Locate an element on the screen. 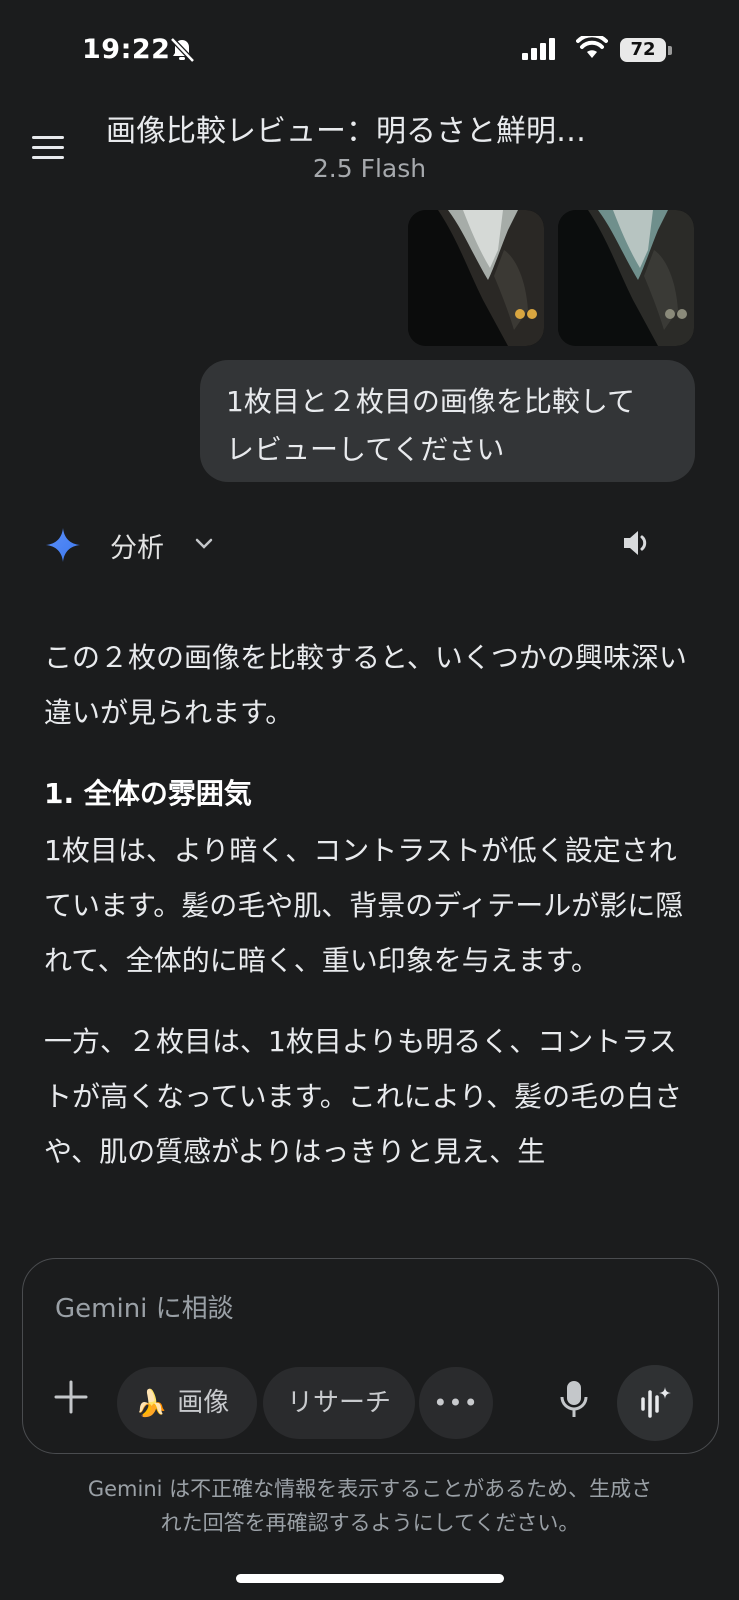  status-time: 19:22 is located at coordinates (126, 49).